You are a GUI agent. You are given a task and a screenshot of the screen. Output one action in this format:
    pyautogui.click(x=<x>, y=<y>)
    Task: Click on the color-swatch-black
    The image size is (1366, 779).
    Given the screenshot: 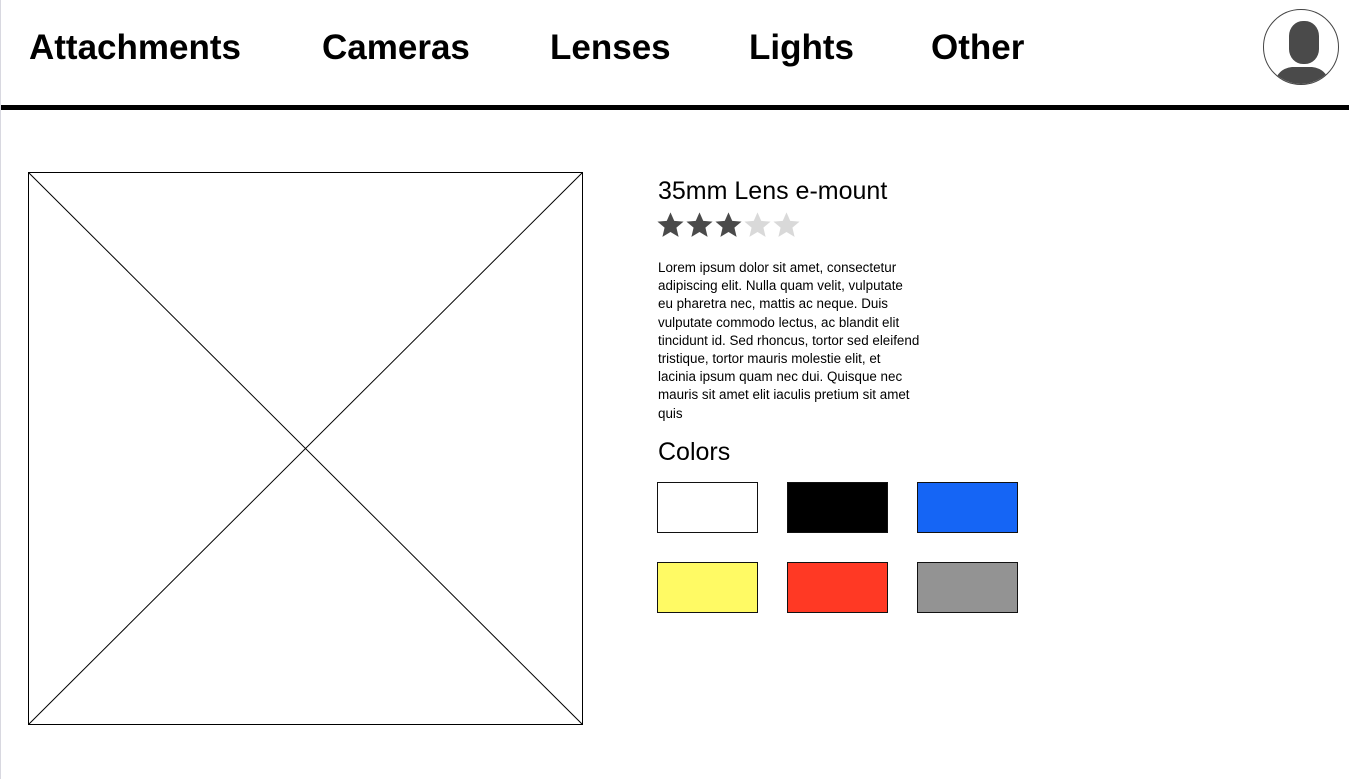 What is the action you would take?
    pyautogui.click(x=837, y=507)
    